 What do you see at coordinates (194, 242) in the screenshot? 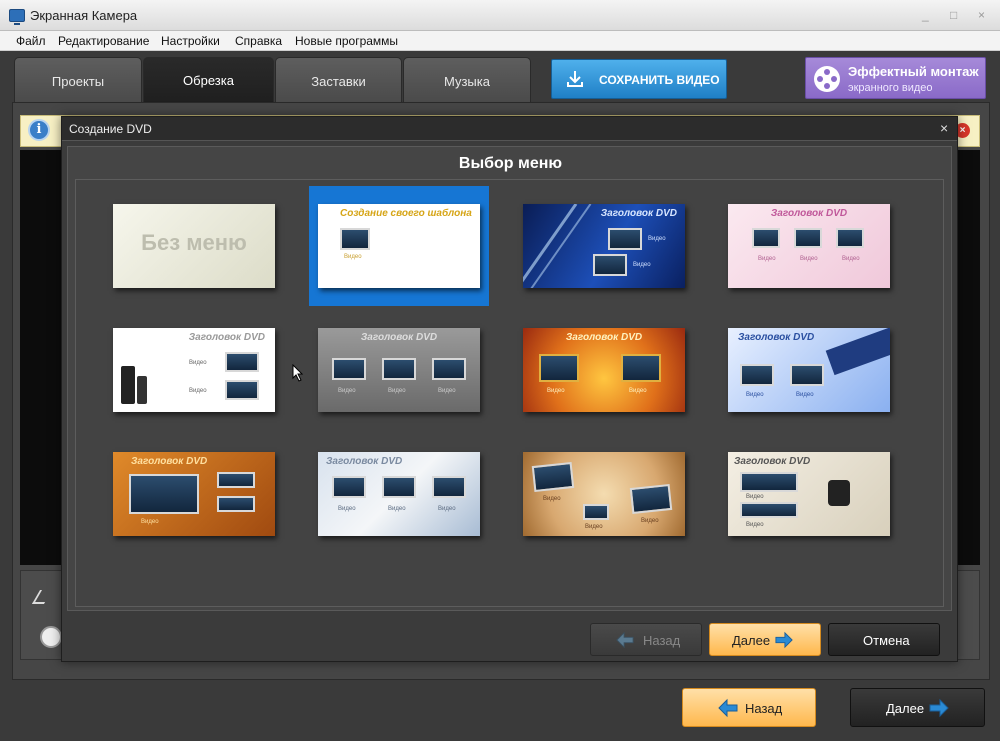
I see `template-title: Без меню` at bounding box center [194, 242].